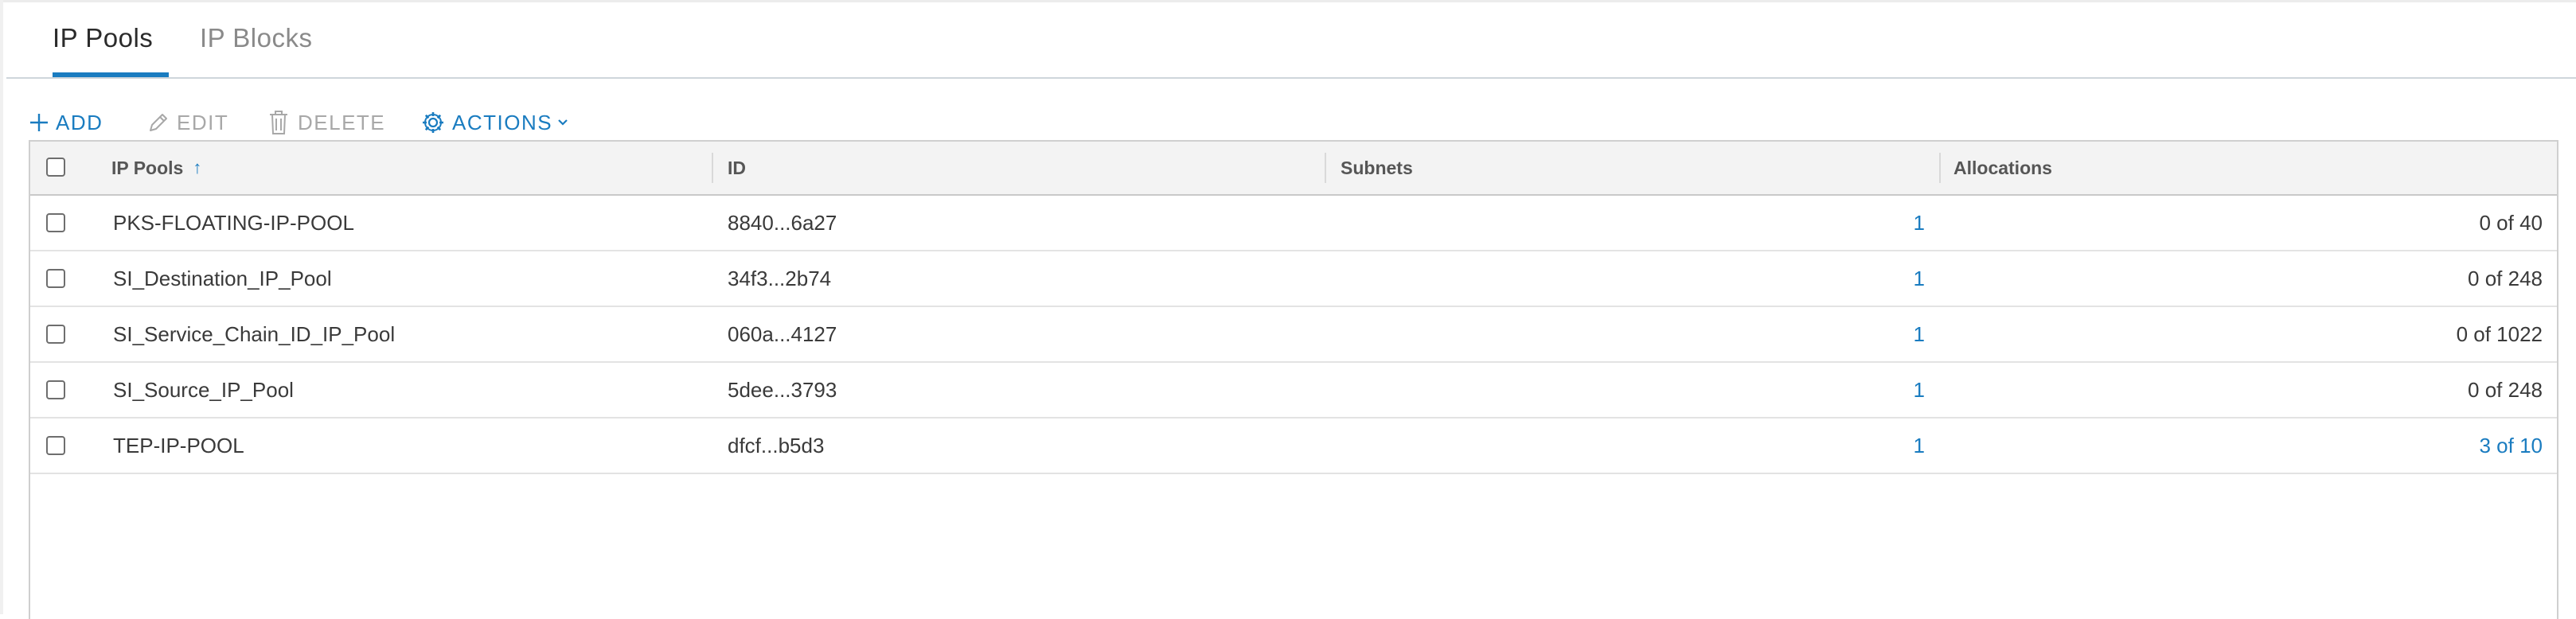 The image size is (2576, 619). Describe the element at coordinates (782, 222) in the screenshot. I see `pool-id-cell: 8840...6a27` at that location.